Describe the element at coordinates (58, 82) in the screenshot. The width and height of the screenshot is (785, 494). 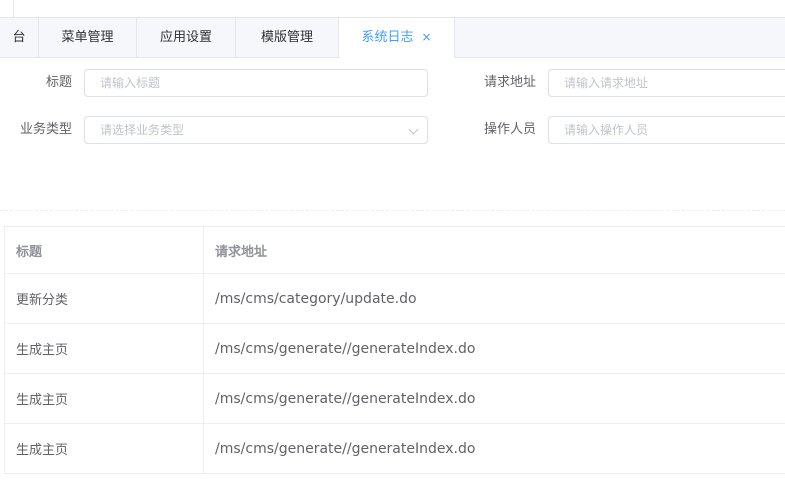
I see `title-label: 标题` at that location.